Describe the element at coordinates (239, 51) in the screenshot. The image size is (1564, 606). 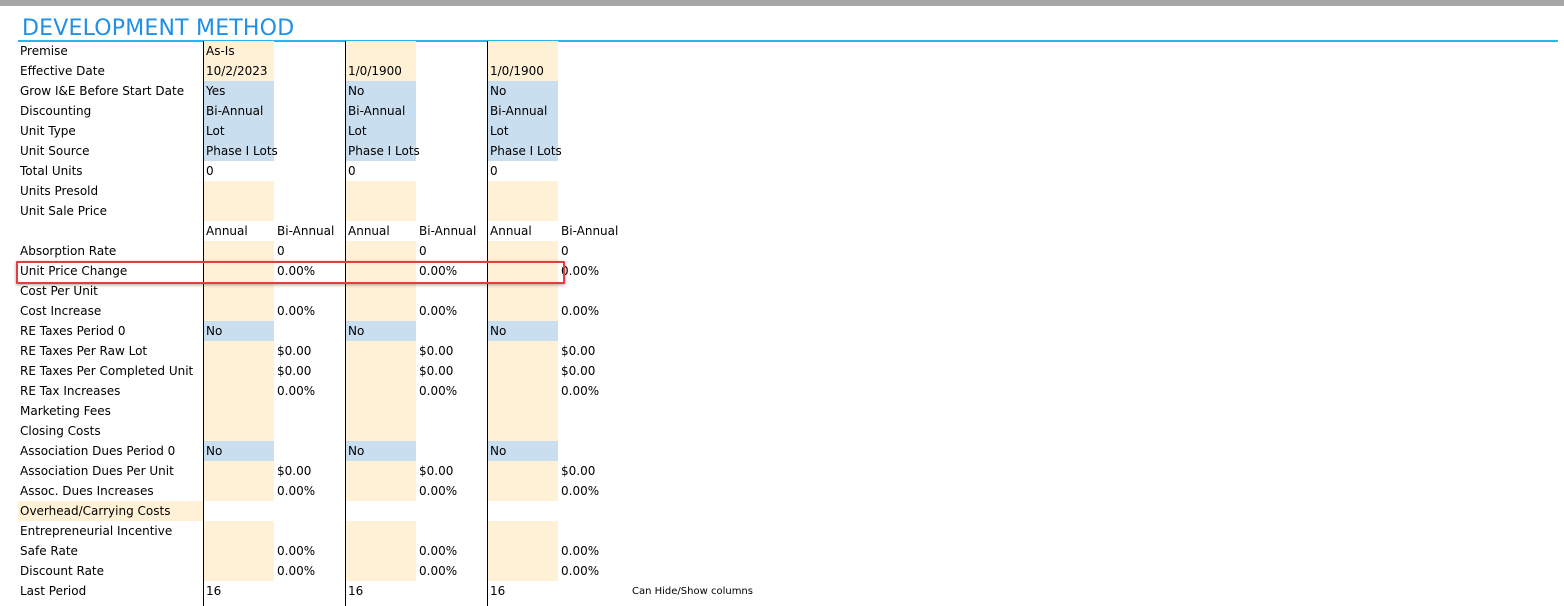
I see `annual-cell: As-Is` at that location.